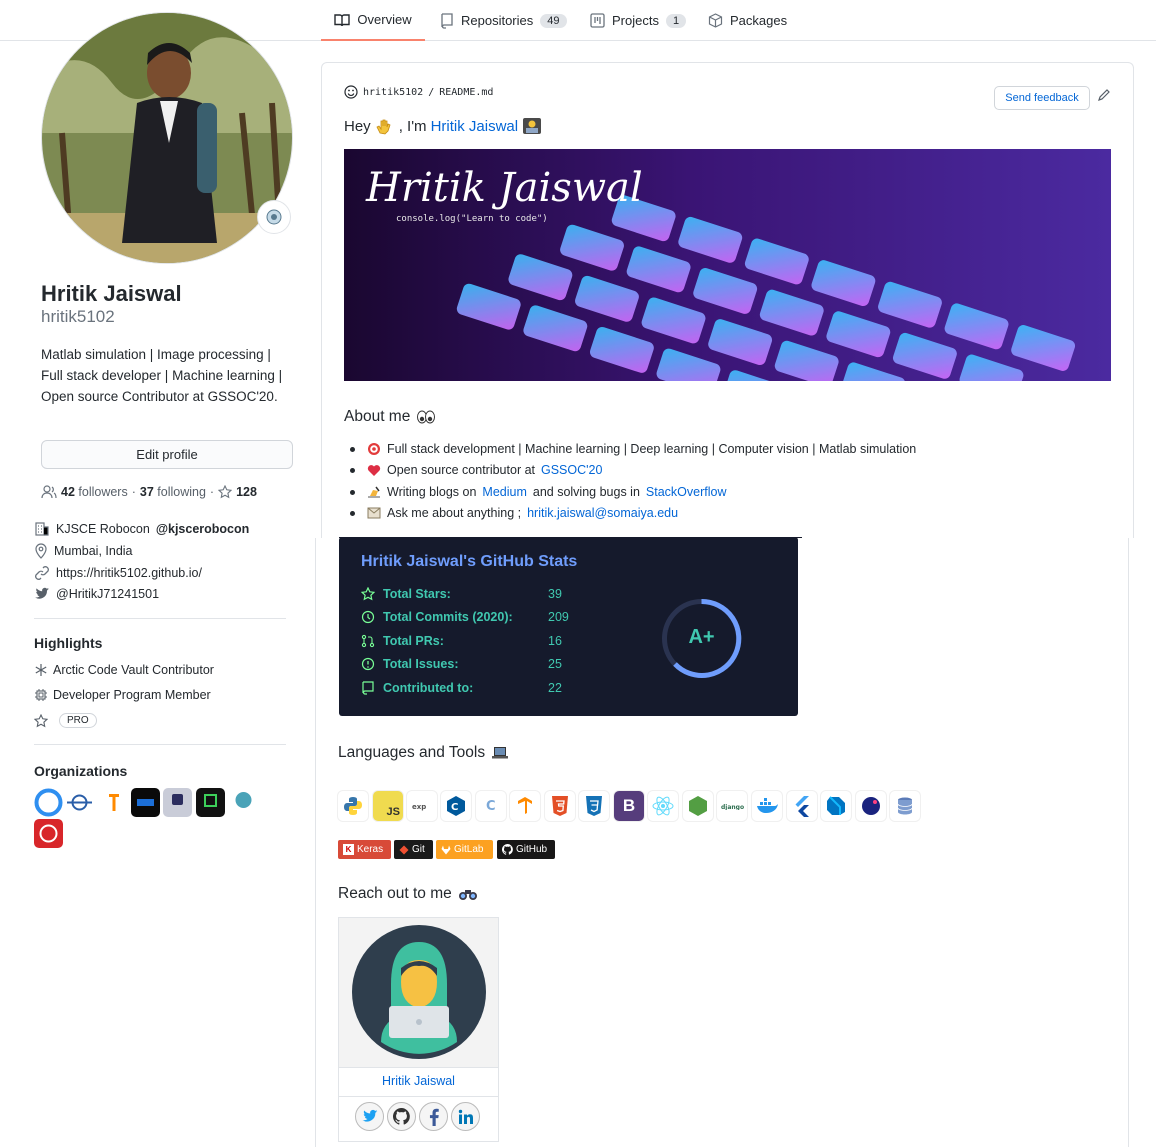  I want to click on banner-title: Hritik Jaiswal, so click(504, 188).